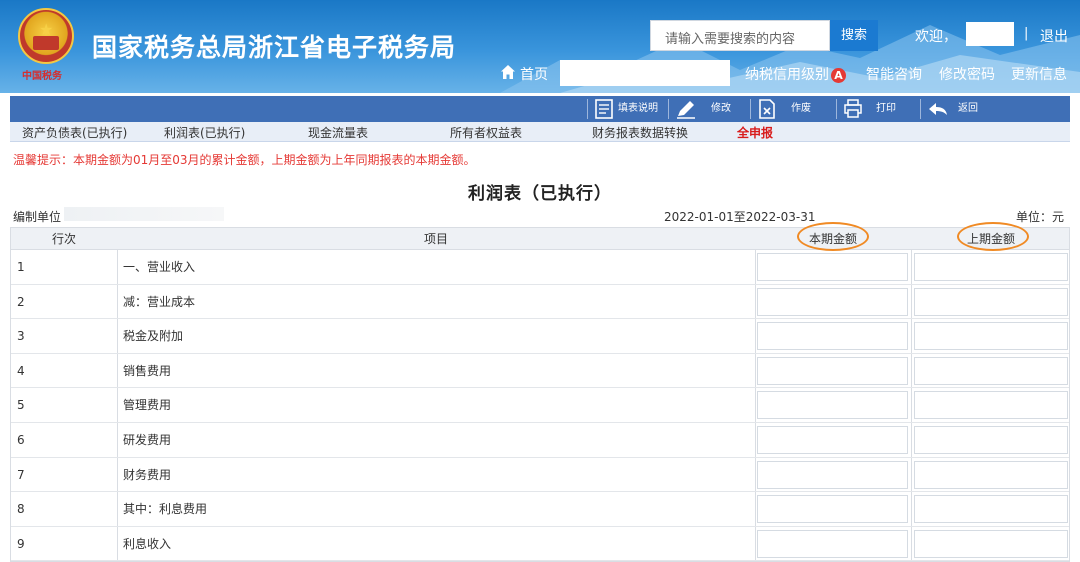 The image size is (1080, 562). I want to click on search-input: 请输入需要搜索的内容, so click(740, 35).